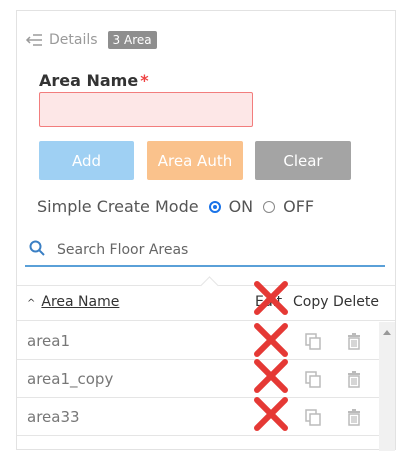 Image resolution: width=398 pixels, height=451 pixels. I want to click on mode-on-label: ON, so click(241, 206).